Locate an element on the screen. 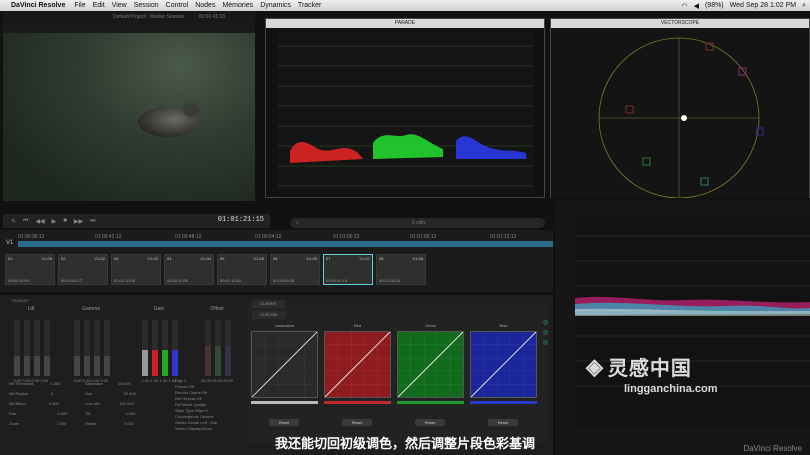  param-row: Rotate 0.000 is located at coordinates (109, 423).